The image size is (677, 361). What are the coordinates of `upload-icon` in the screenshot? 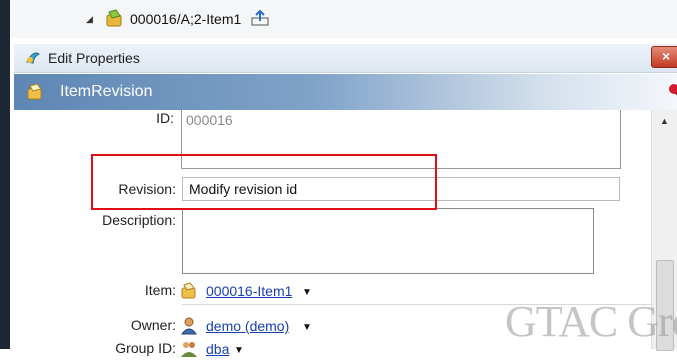 It's located at (260, 18).